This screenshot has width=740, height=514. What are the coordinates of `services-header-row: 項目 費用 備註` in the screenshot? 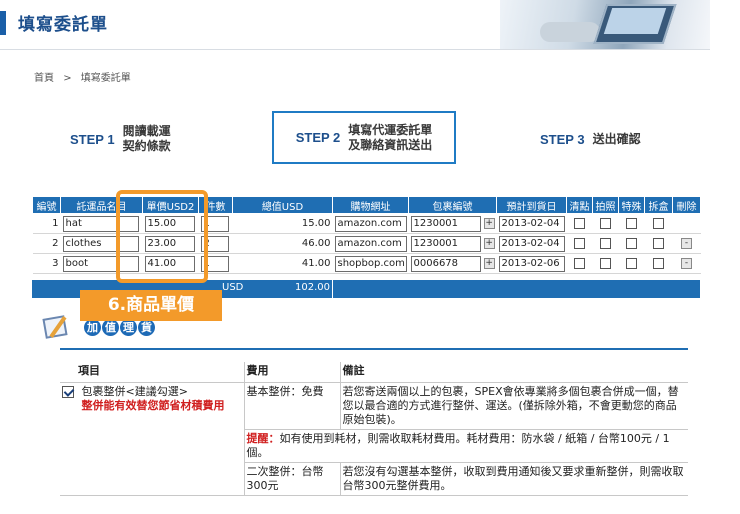 It's located at (374, 372).